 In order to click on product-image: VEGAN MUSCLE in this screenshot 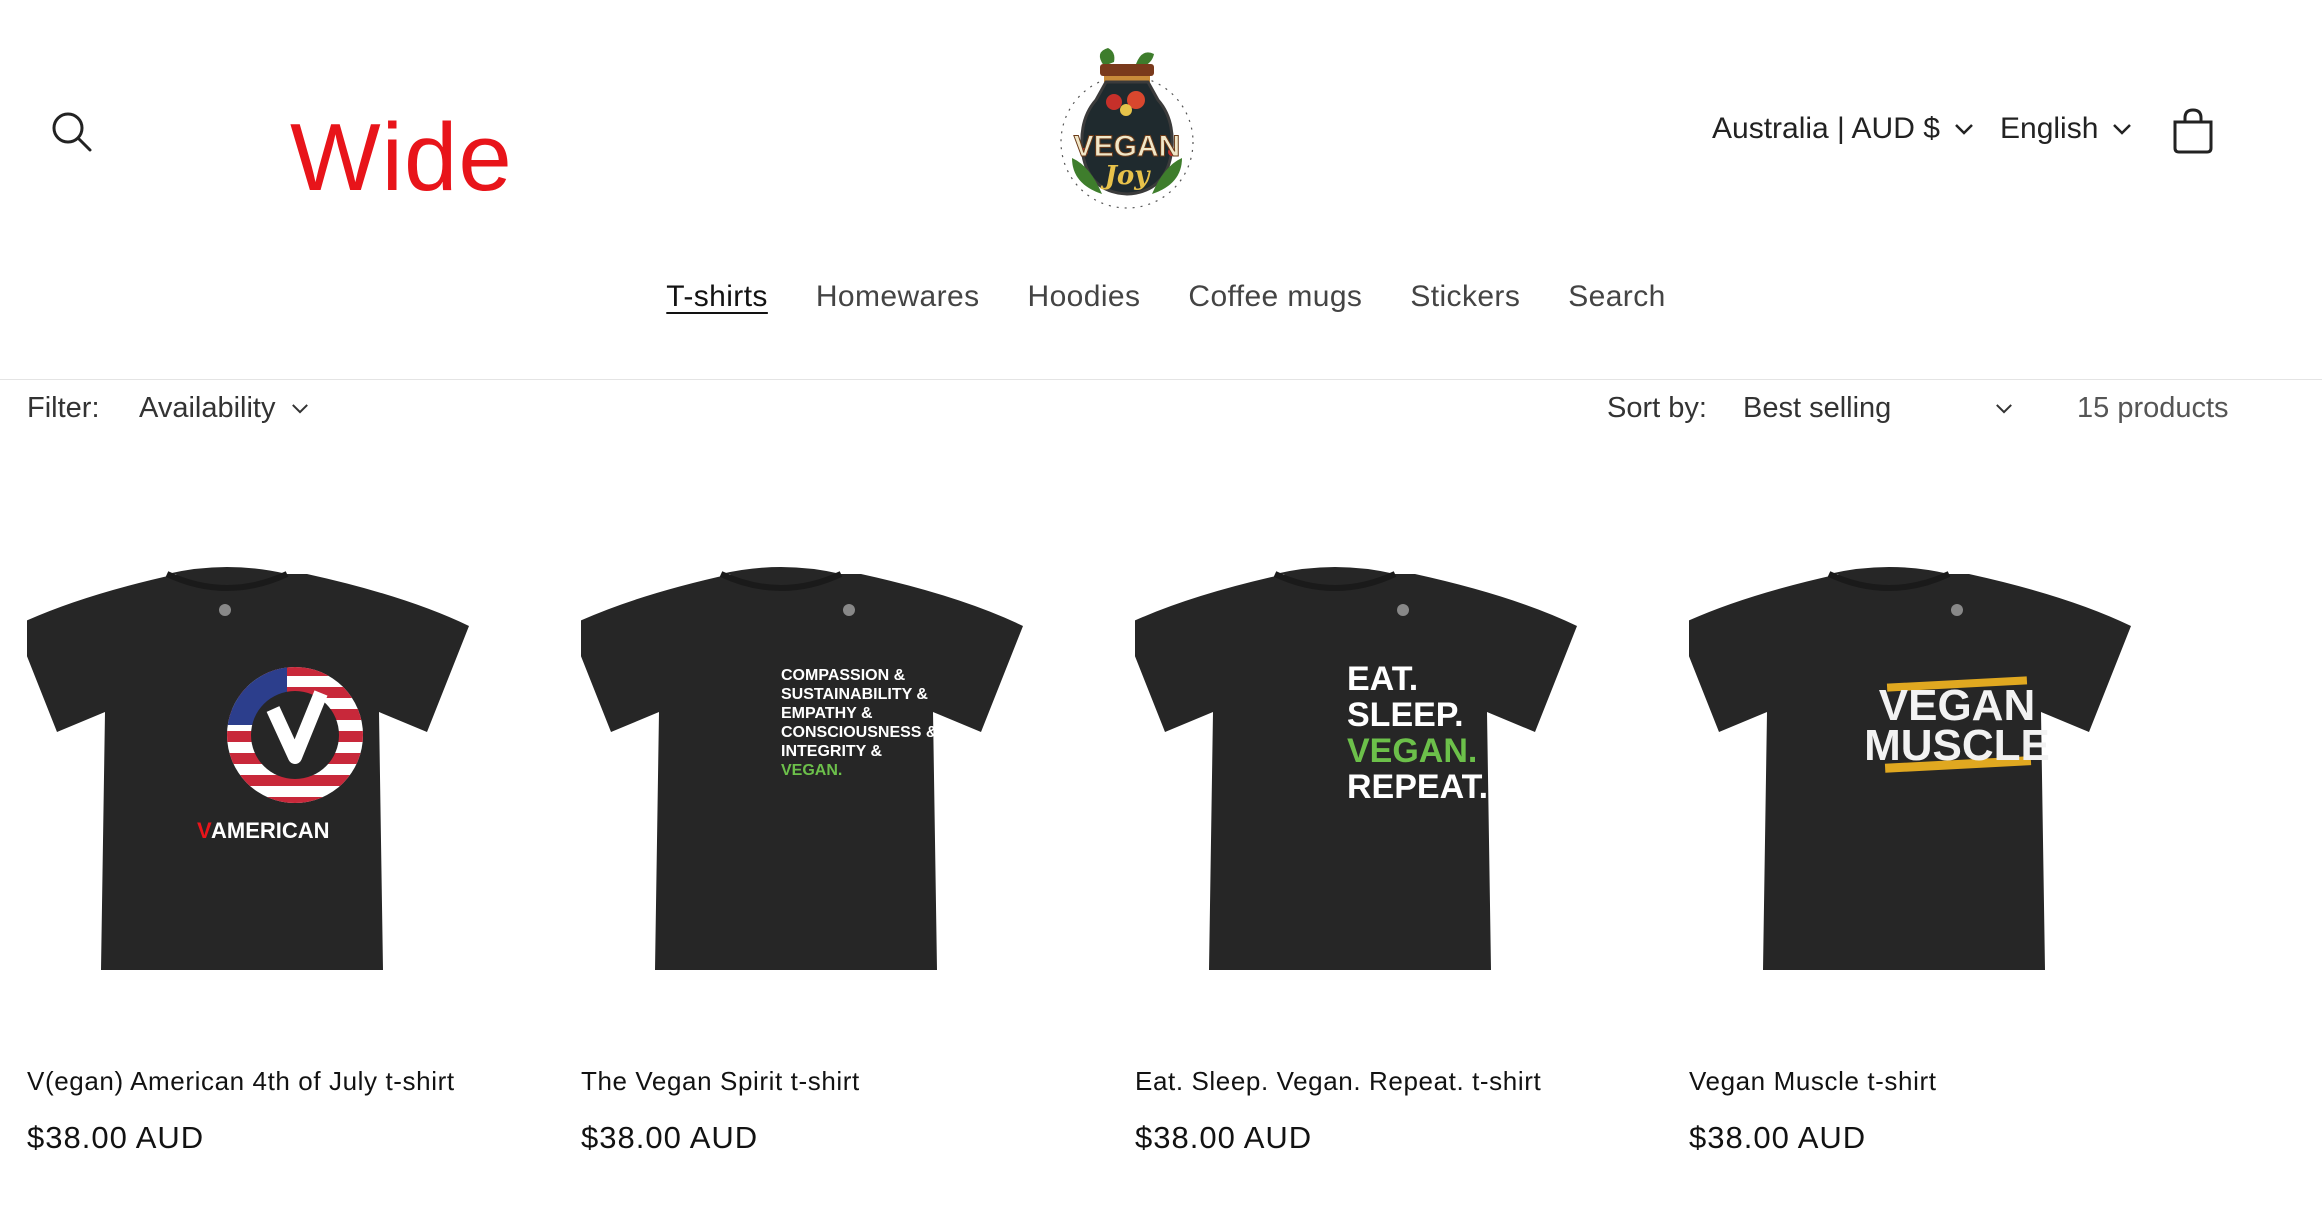, I will do `click(1939, 770)`.